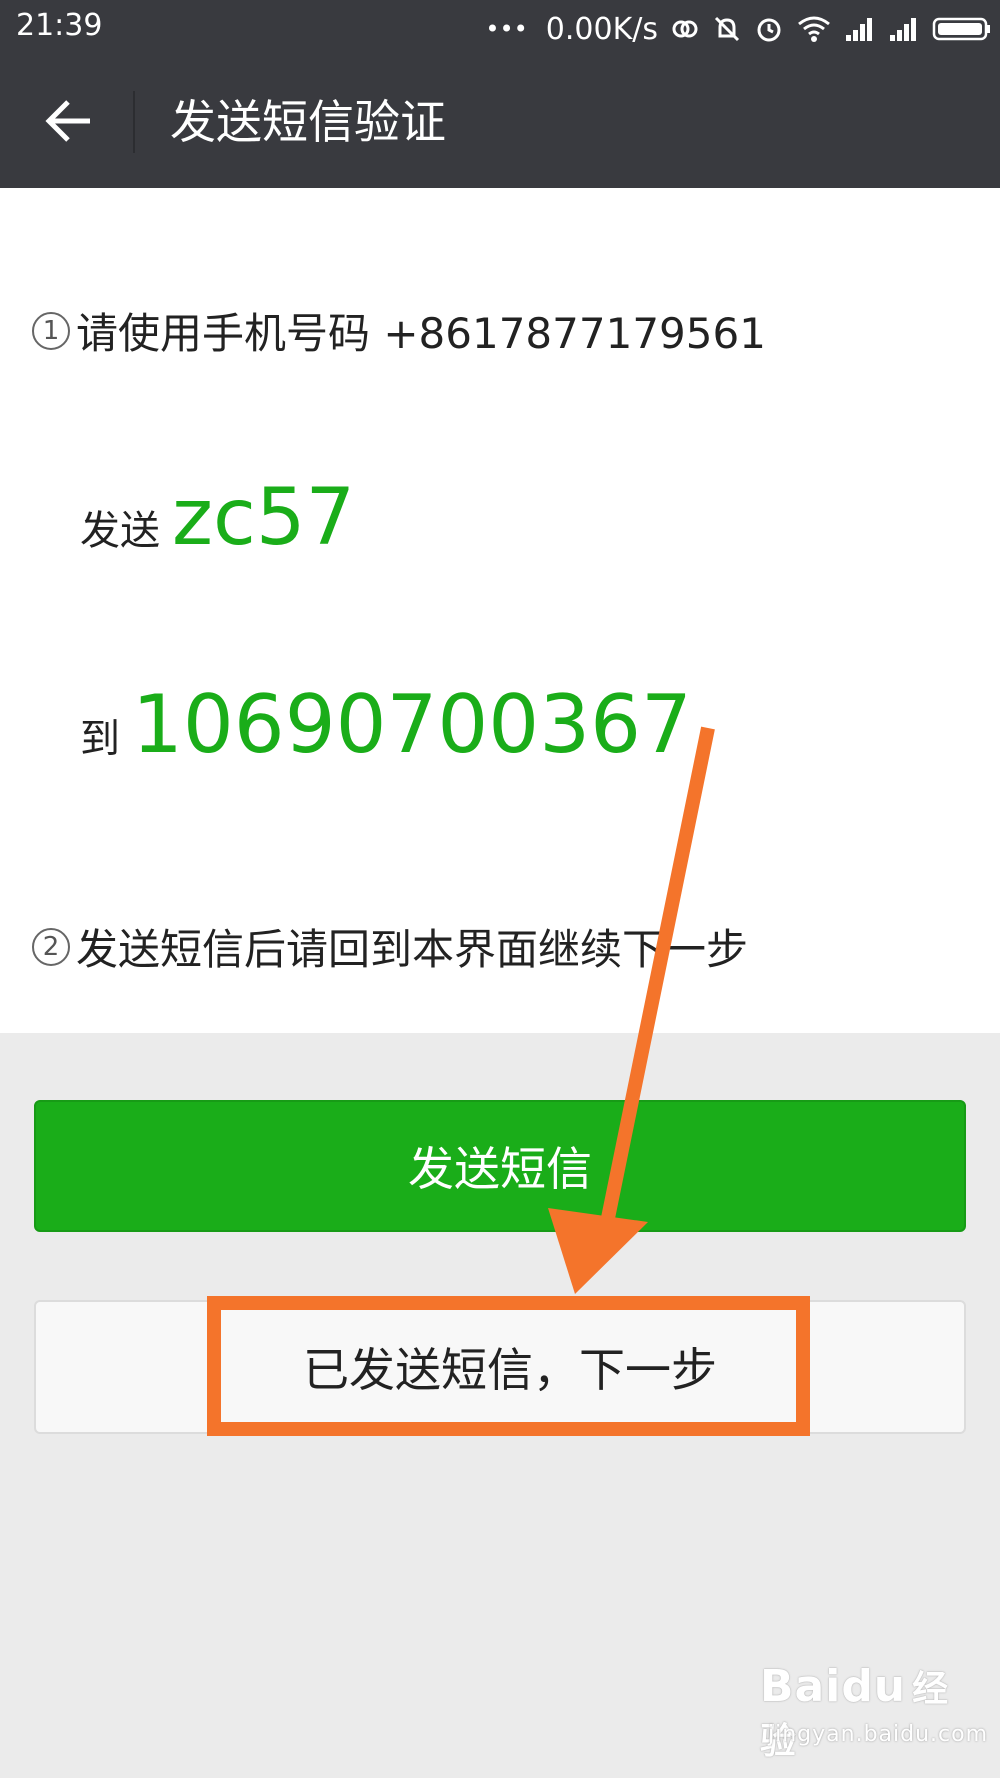 This screenshot has height=1778, width=1000. What do you see at coordinates (631, 1010) in the screenshot?
I see `annotation-arrow` at bounding box center [631, 1010].